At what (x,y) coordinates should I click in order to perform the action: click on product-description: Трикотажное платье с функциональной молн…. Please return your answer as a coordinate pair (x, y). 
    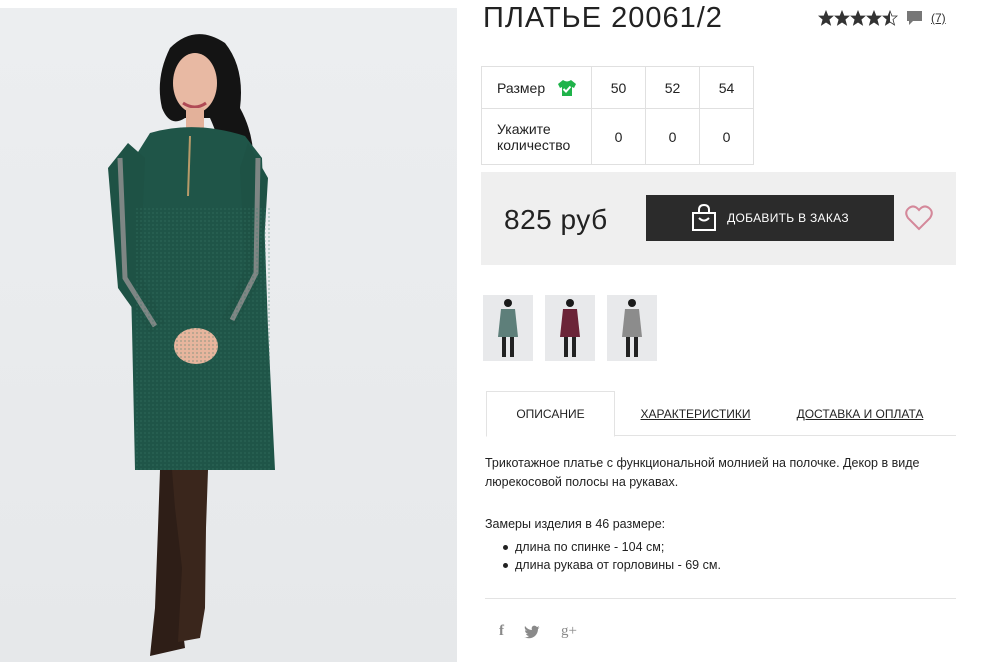
    Looking at the image, I should click on (702, 472).